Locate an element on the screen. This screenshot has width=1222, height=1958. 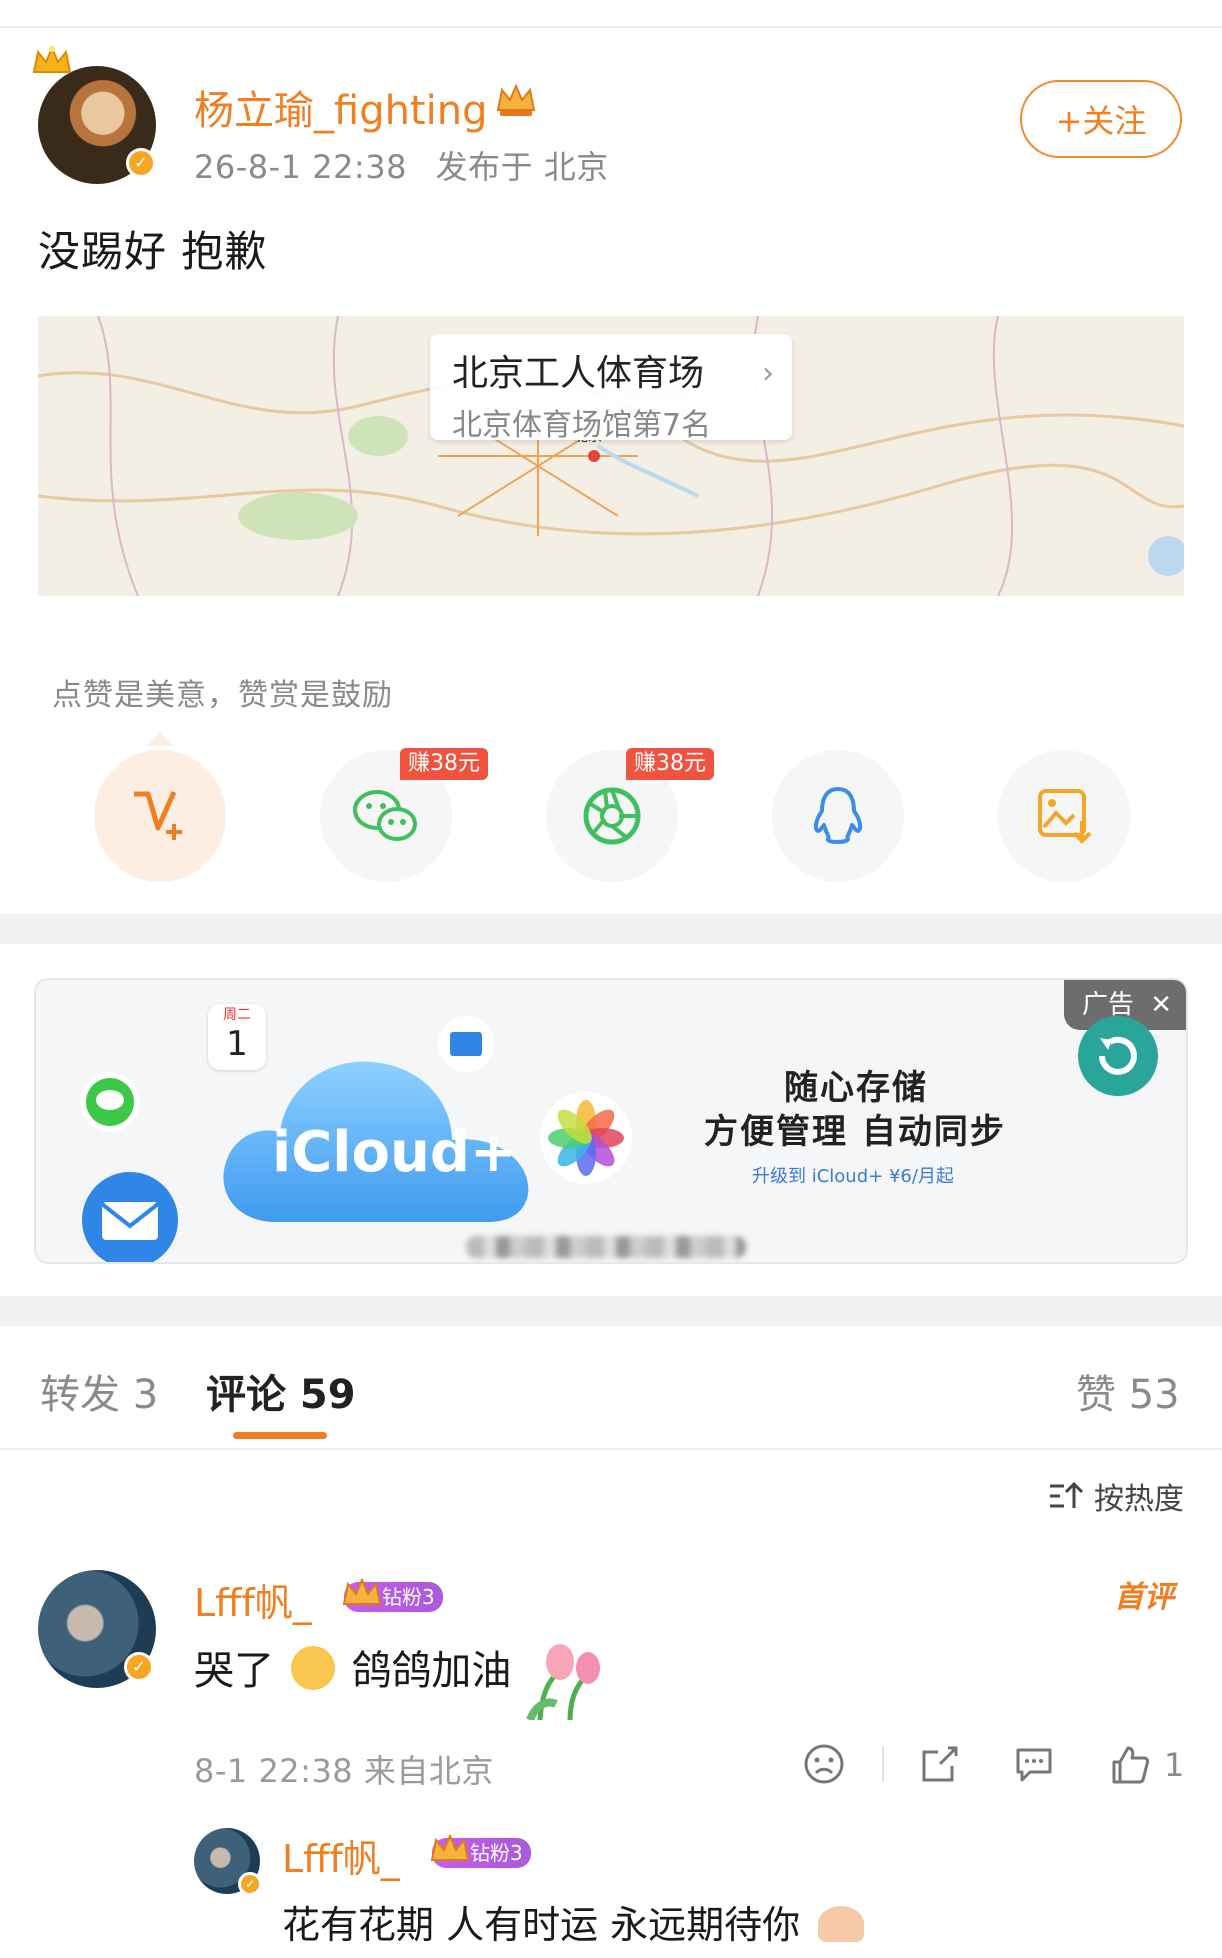
reply-text: 花有花期 人有时运 永远期待你 is located at coordinates (573, 1921).